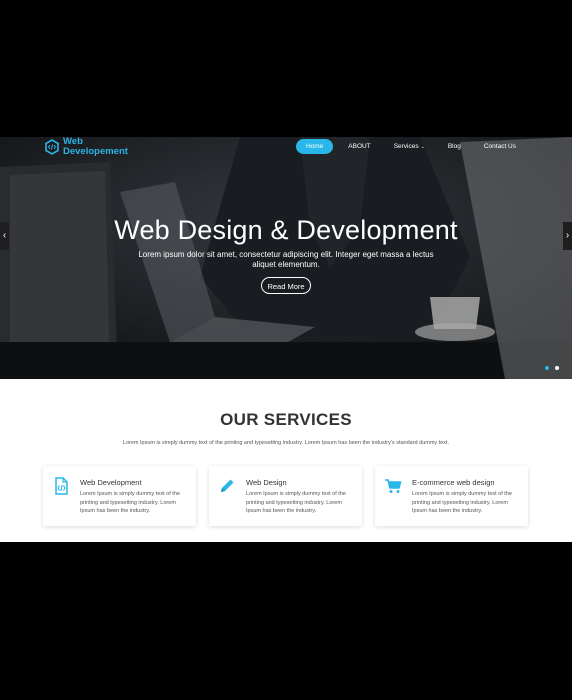  Describe the element at coordinates (500, 146) in the screenshot. I see `nav-item-contact: Contact Us` at that location.